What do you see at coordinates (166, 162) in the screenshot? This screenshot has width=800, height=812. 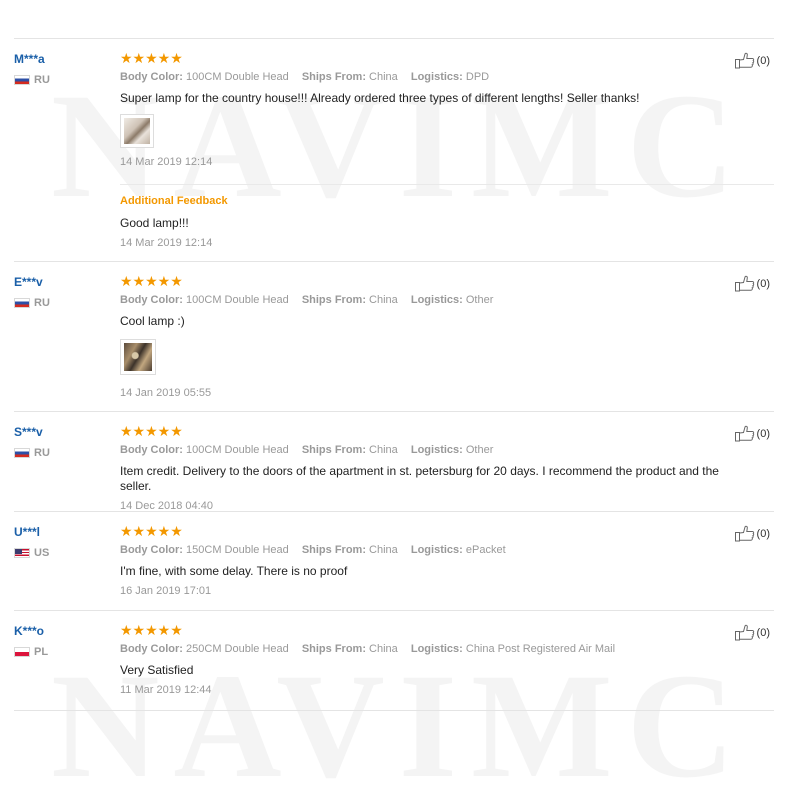 I see `review-date: 14 Mar 2019 12:14` at bounding box center [166, 162].